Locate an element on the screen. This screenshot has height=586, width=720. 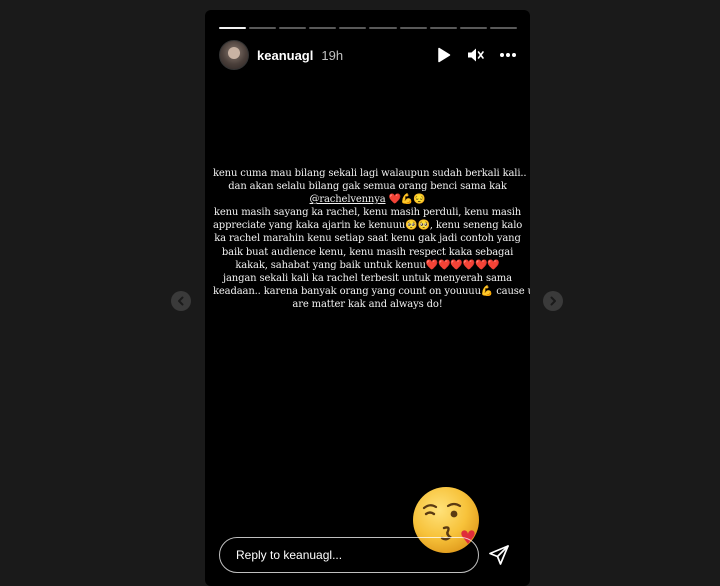
next-story-button is located at coordinates (553, 301).